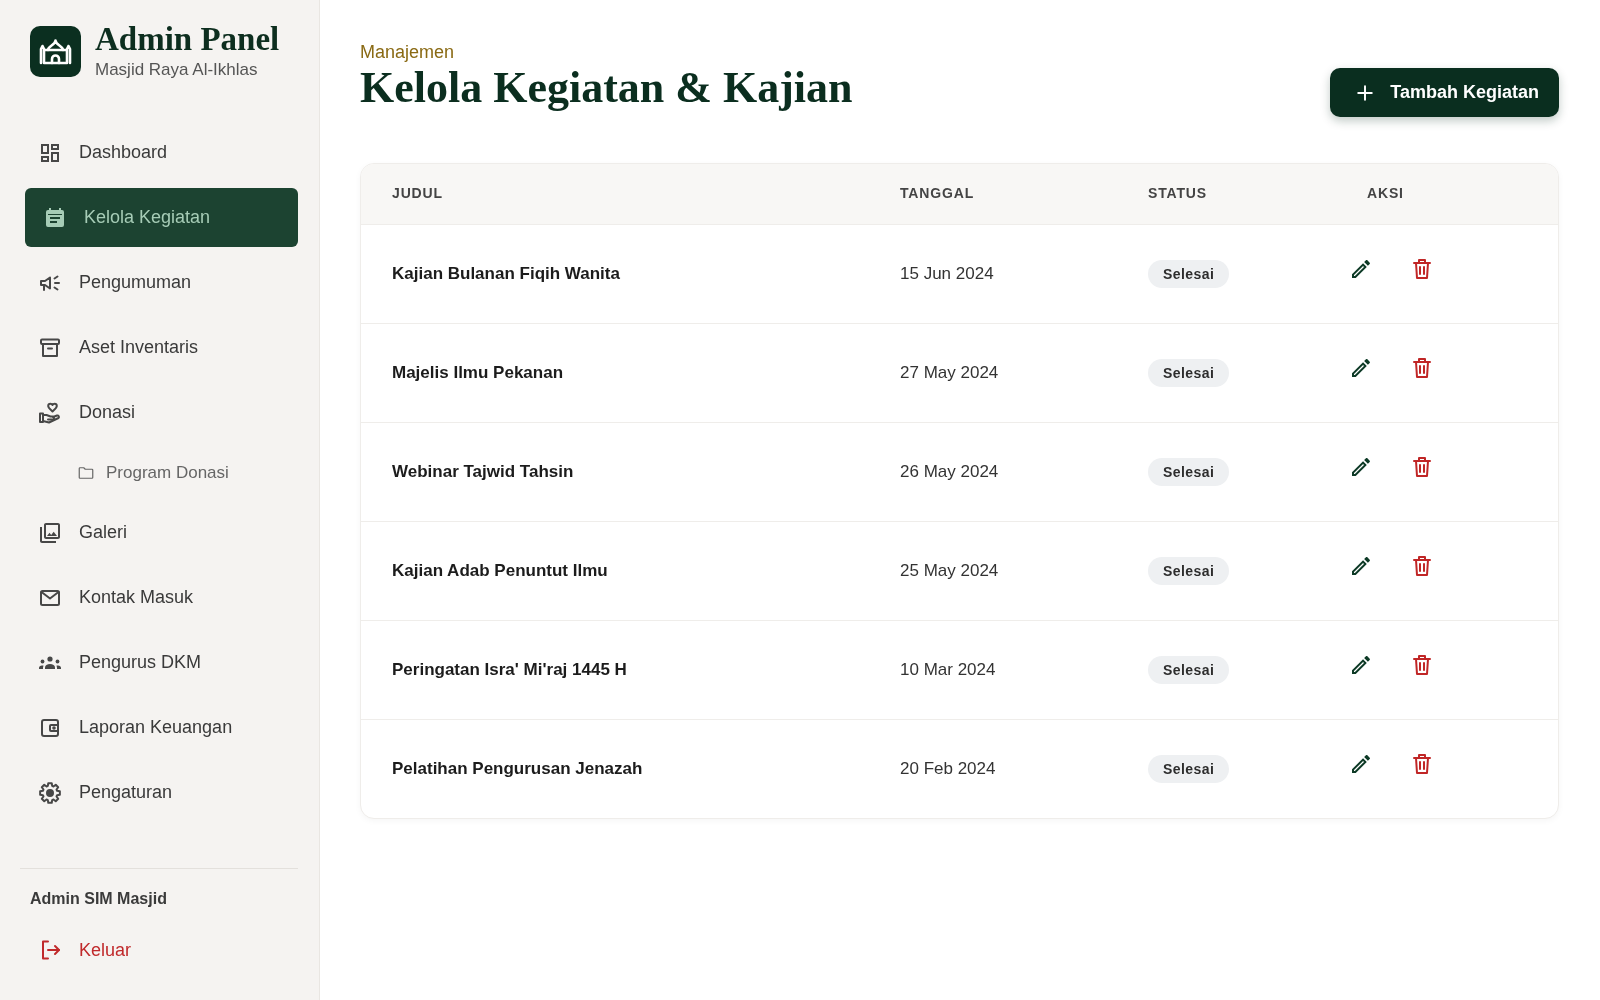  What do you see at coordinates (161, 412) in the screenshot?
I see `sidebar-item: Donasi` at bounding box center [161, 412].